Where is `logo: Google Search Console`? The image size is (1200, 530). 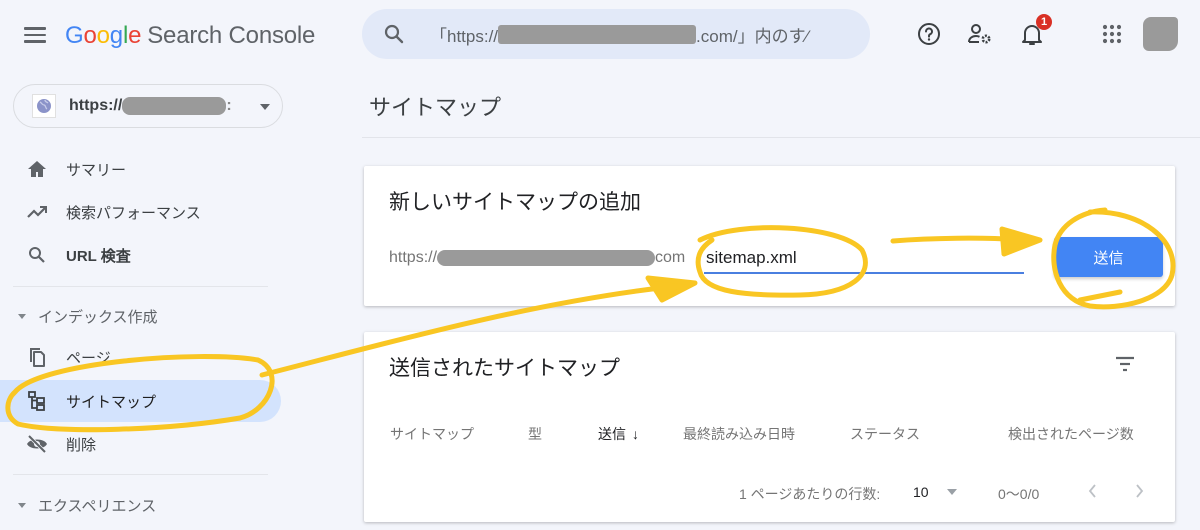 logo: Google Search Console is located at coordinates (190, 36).